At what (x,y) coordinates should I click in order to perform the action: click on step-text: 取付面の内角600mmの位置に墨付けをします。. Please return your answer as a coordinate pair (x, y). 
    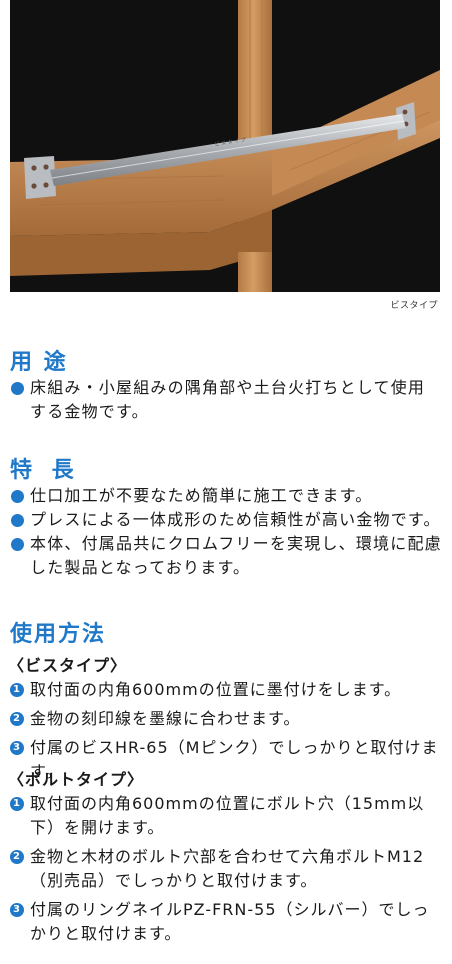
    Looking at the image, I should click on (216, 689).